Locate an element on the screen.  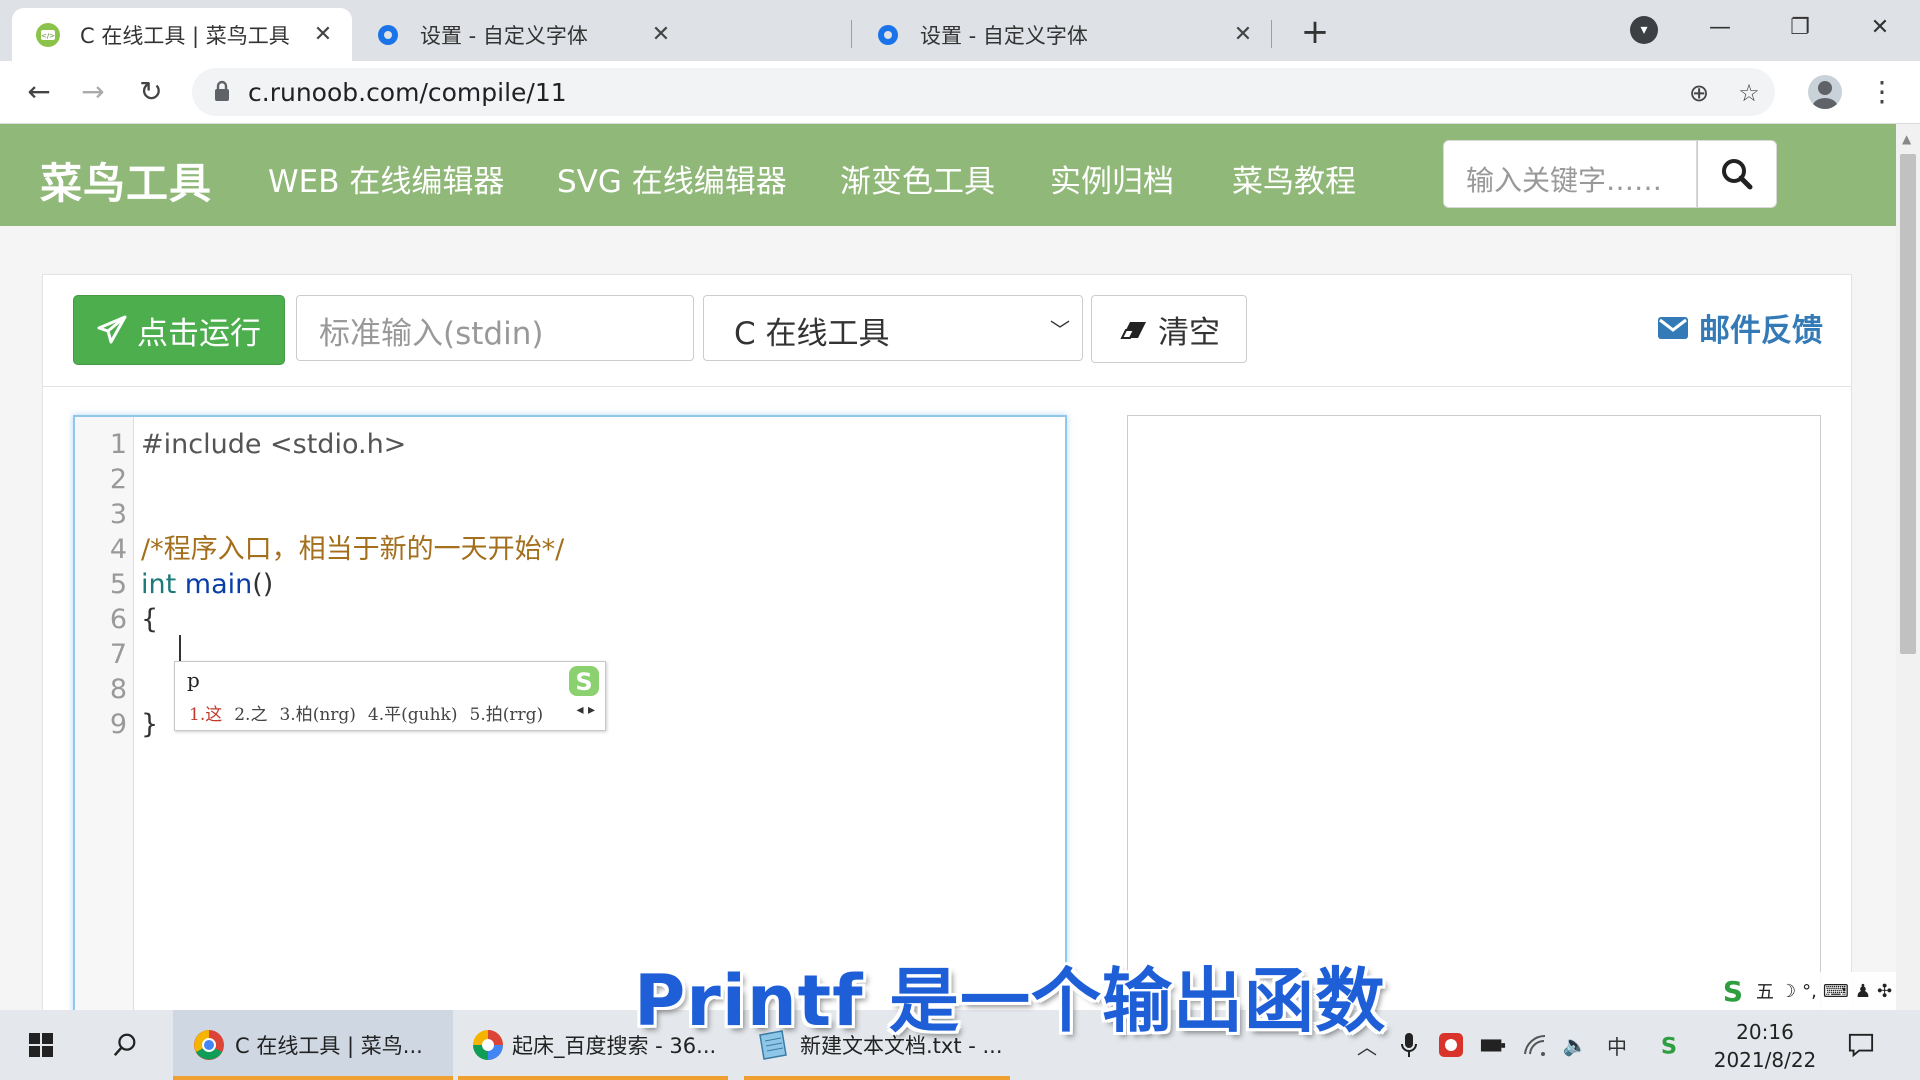
page-scrollbar: ▲ is located at coordinates (1908, 567).